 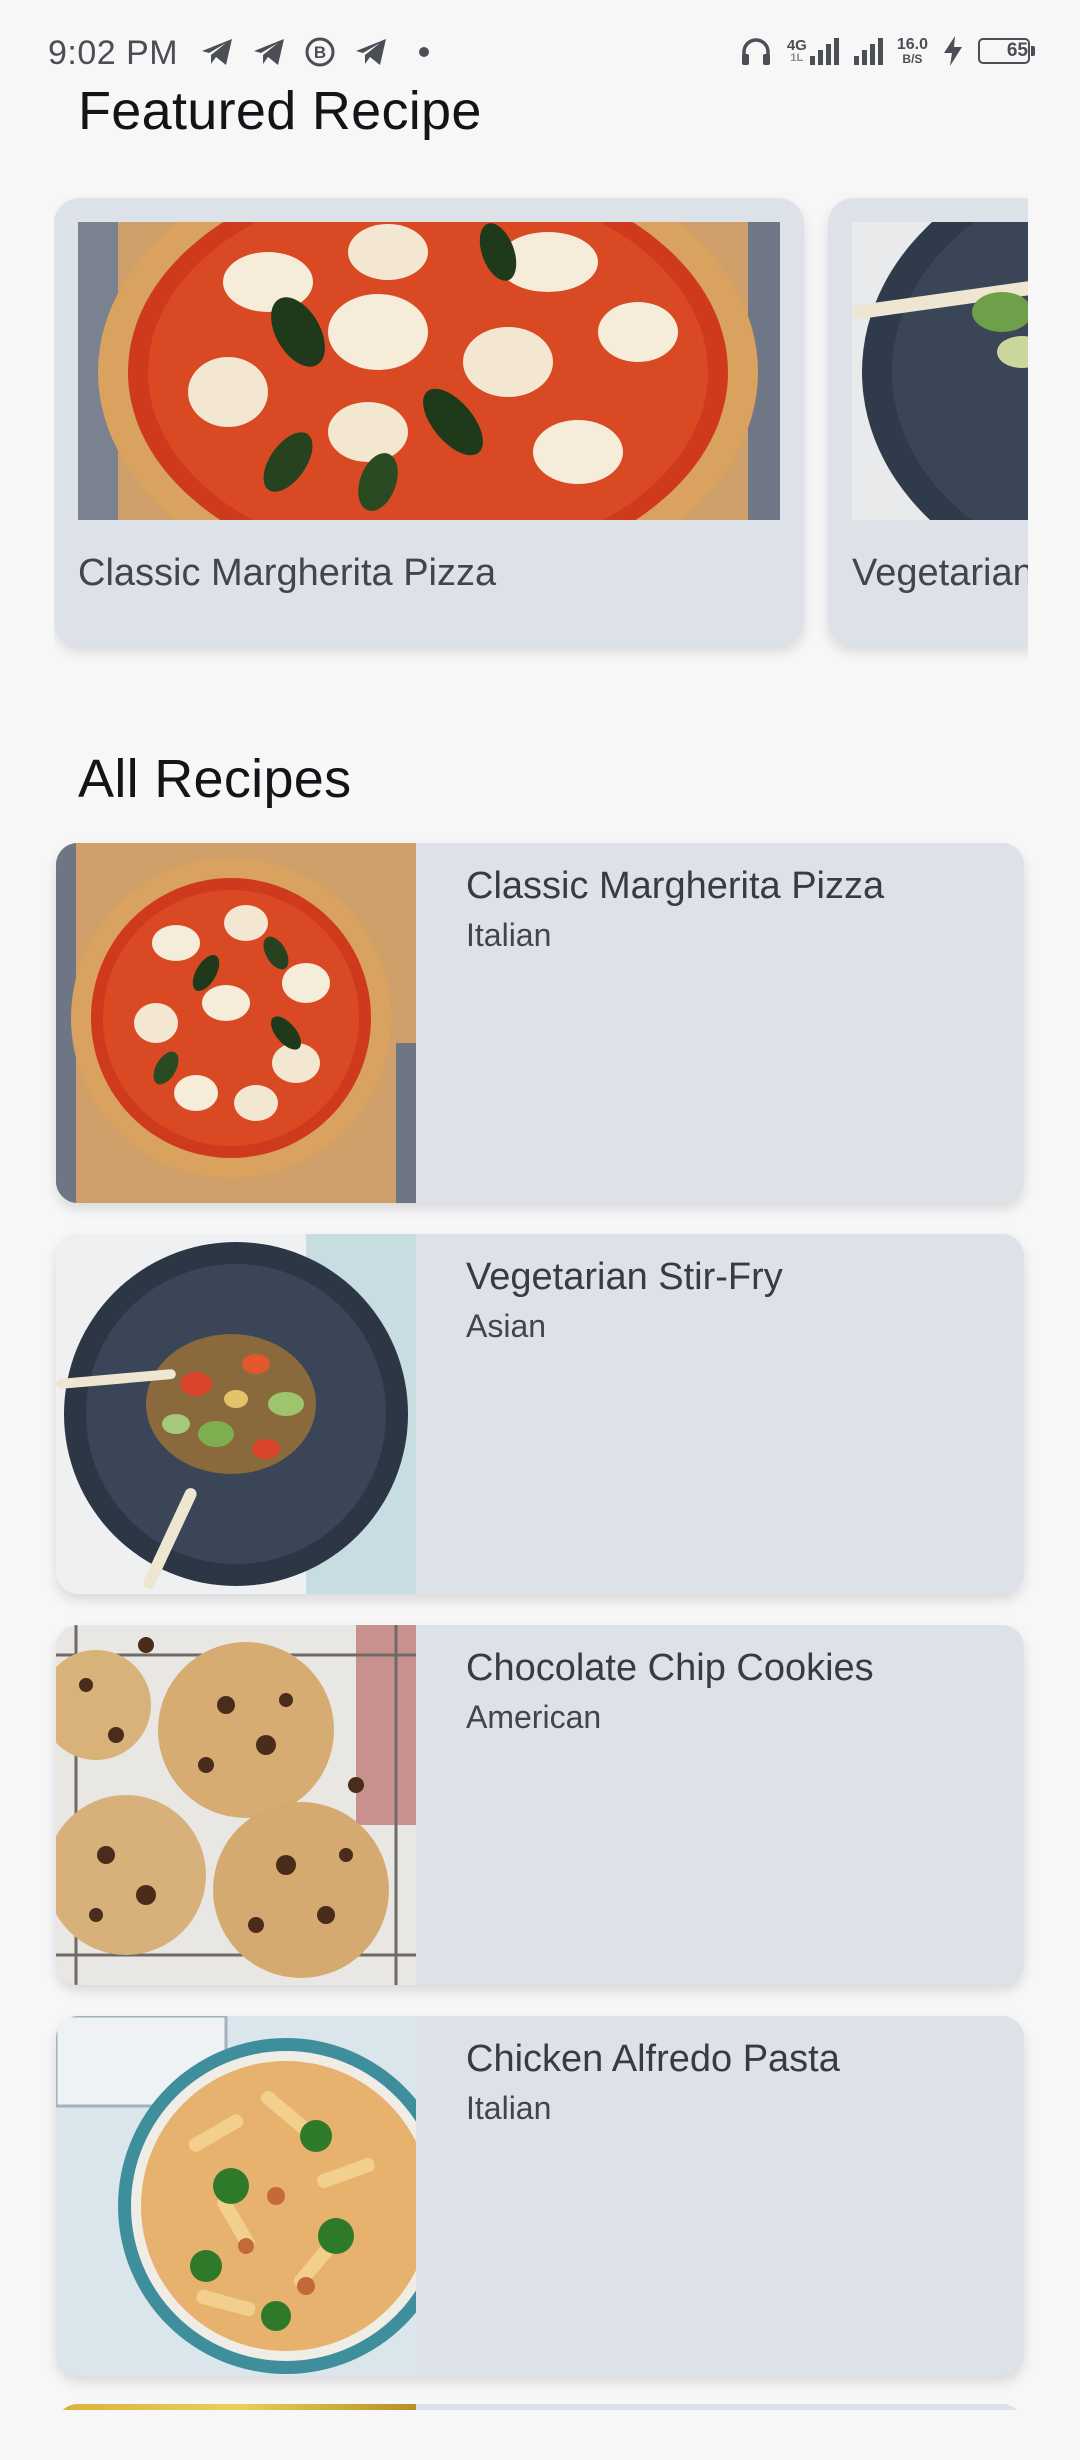 What do you see at coordinates (675, 886) in the screenshot?
I see `recipe-name: Classic Margherita Pizza` at bounding box center [675, 886].